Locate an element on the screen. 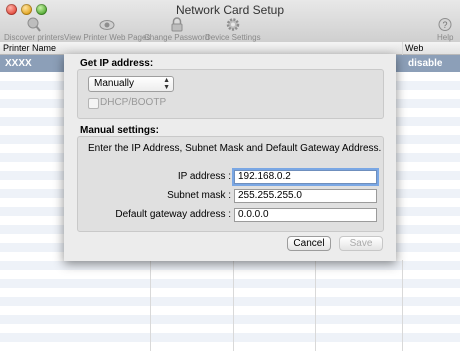  cancel-button: Cancel is located at coordinates (309, 243).